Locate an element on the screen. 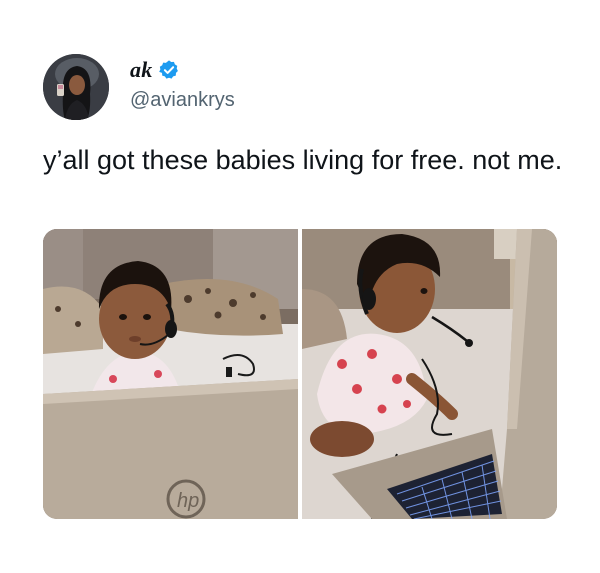  author-avatar is located at coordinates (76, 87).